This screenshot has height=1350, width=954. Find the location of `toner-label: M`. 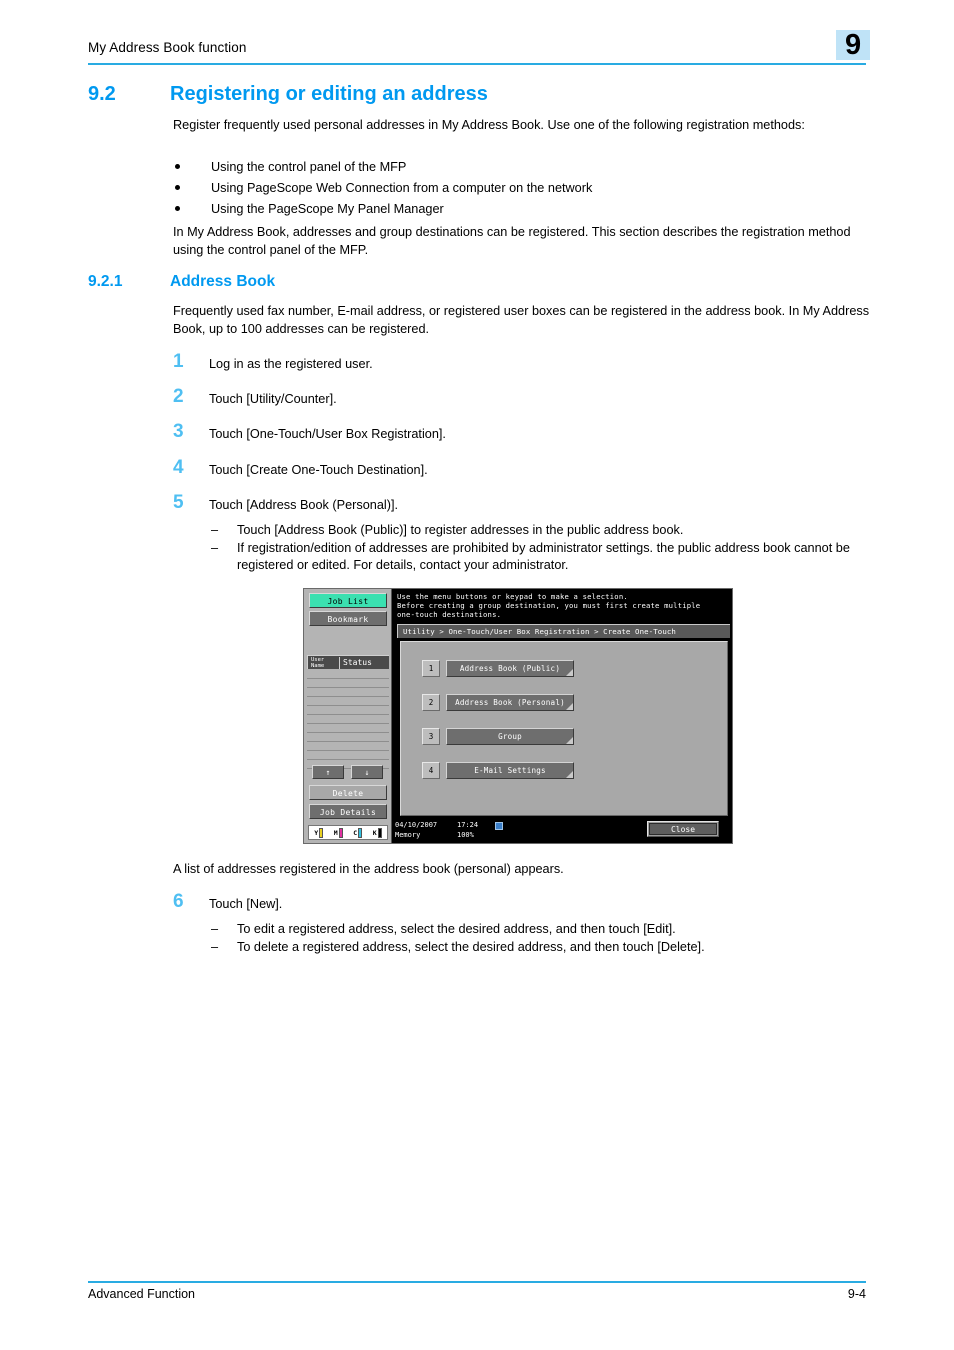

toner-label: M is located at coordinates (335, 832).